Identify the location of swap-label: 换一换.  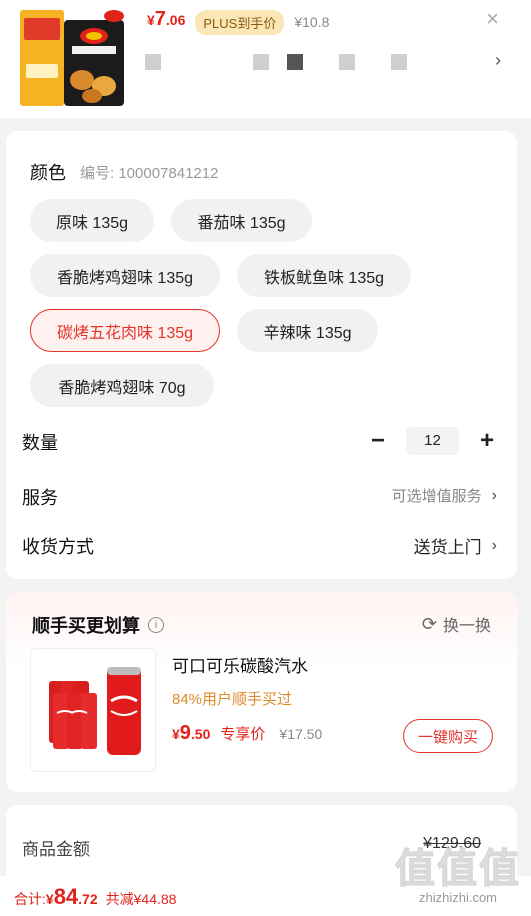
(466, 626).